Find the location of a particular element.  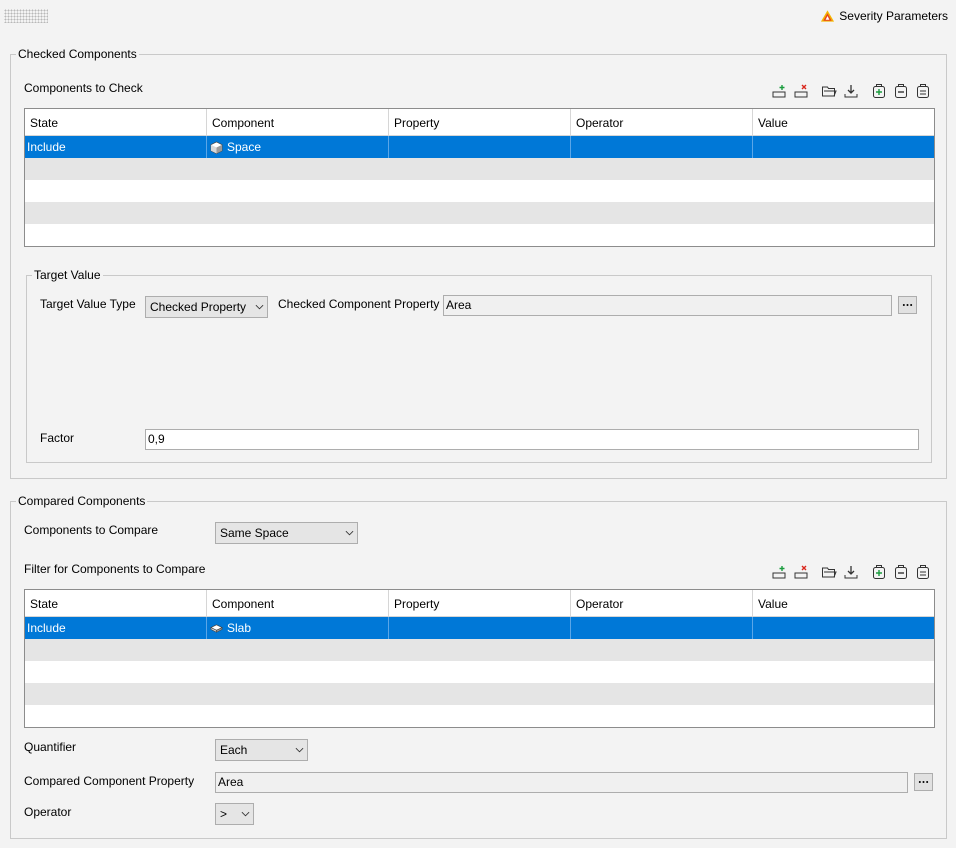

checked-components-legend: Checked Components is located at coordinates (77, 54).